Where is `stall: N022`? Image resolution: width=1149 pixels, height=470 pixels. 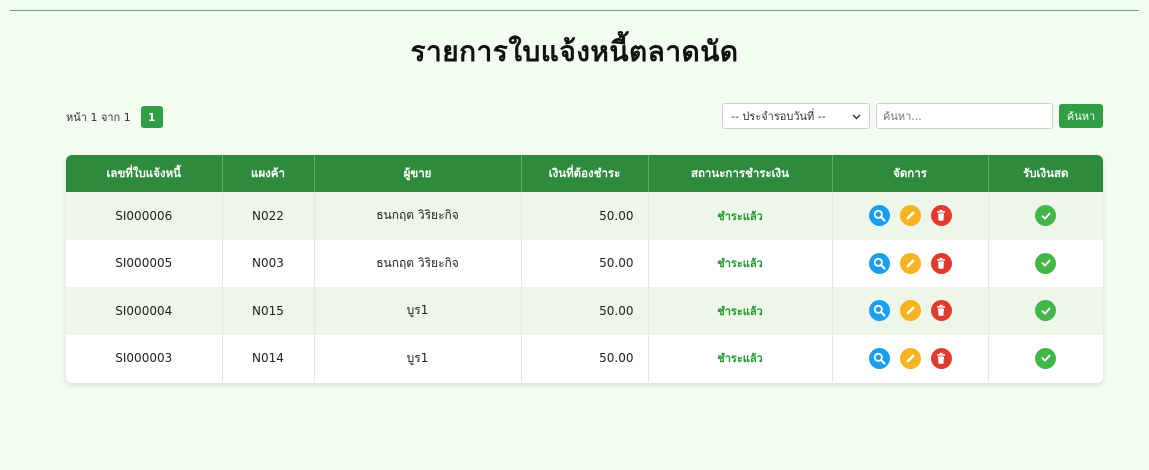
stall: N022 is located at coordinates (268, 216).